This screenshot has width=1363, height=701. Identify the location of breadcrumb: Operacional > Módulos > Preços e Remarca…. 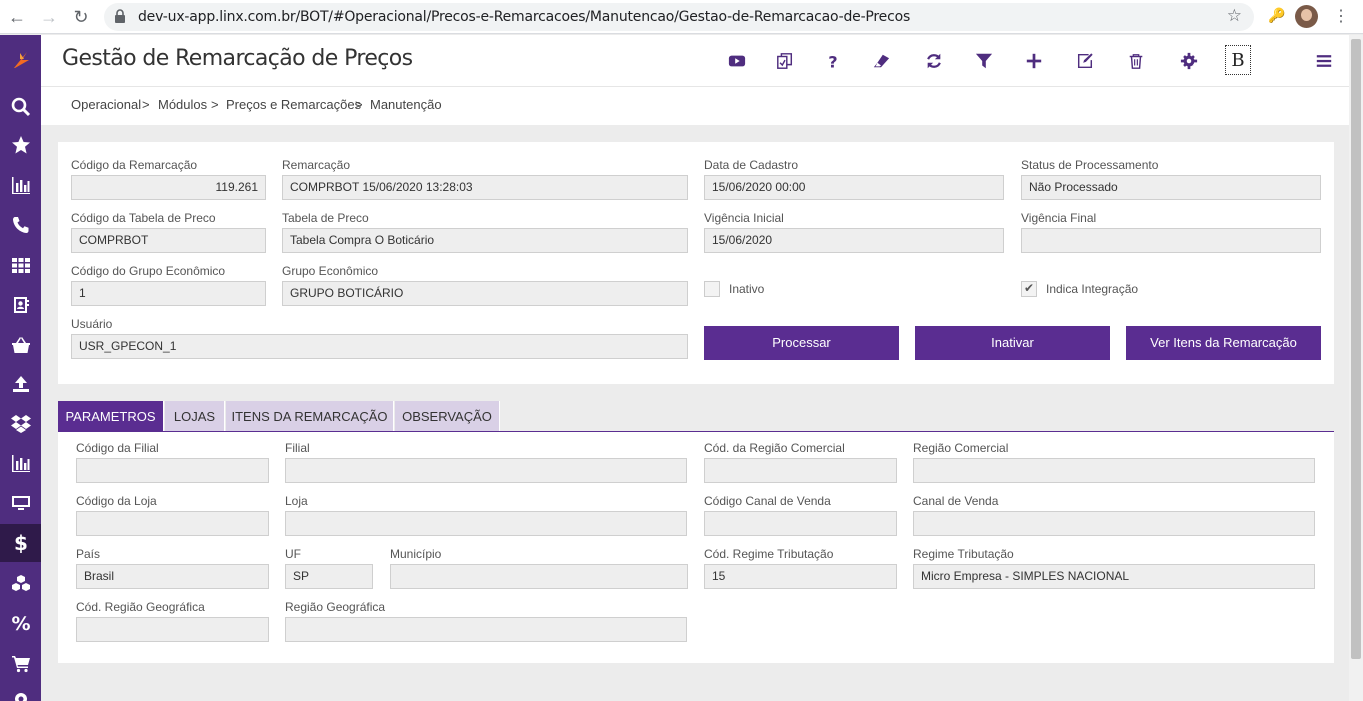
(702, 106).